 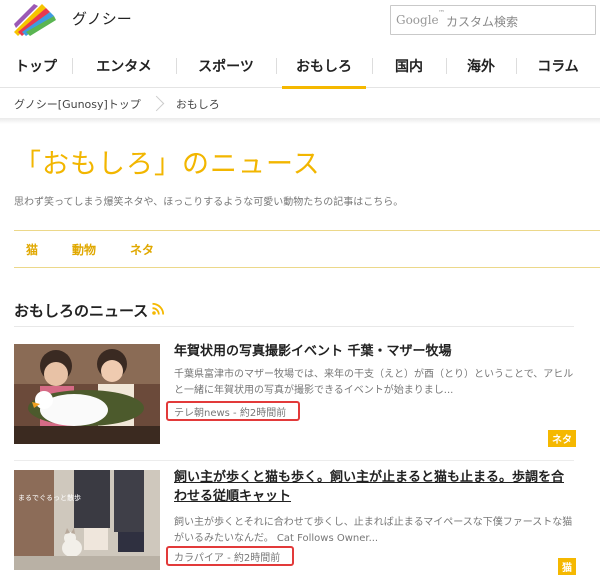 What do you see at coordinates (124, 66) in the screenshot?
I see `nav-item-entame: エンタメ` at bounding box center [124, 66].